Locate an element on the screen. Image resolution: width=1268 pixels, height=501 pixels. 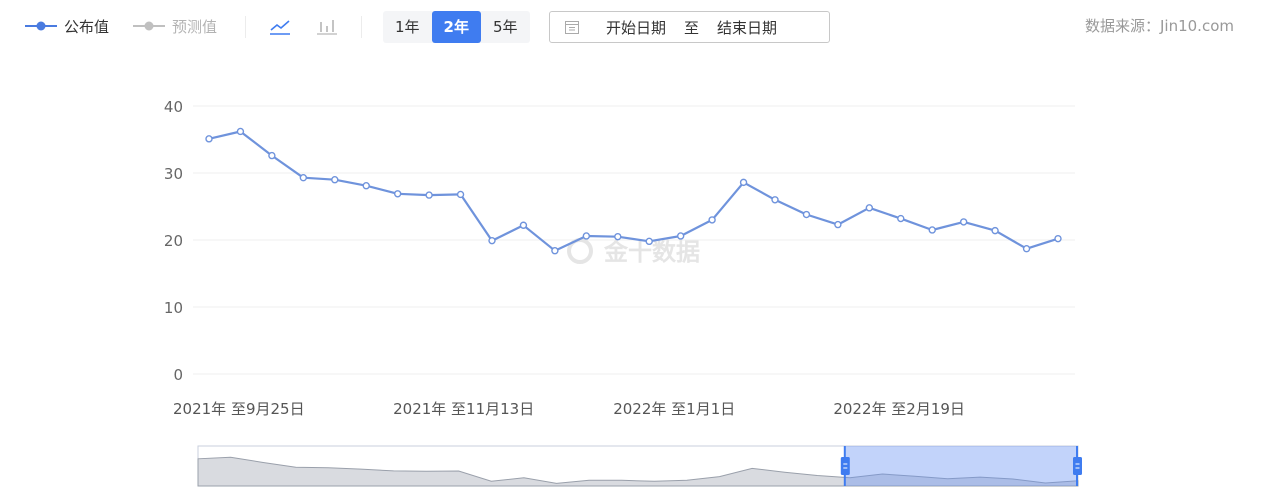
data-source: 数据来源：Jin10.com is located at coordinates (1159, 26).